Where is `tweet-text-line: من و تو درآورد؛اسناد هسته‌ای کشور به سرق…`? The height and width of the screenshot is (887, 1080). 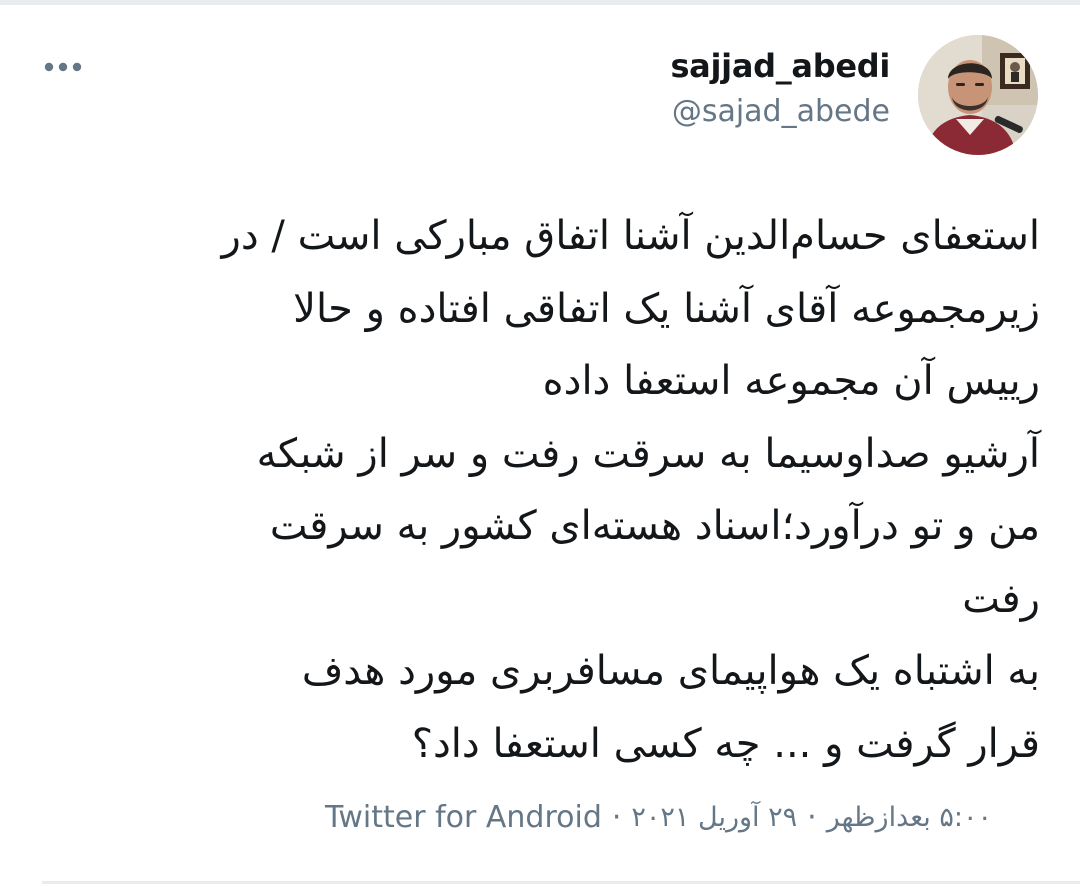 tweet-text-line: من و تو درآورد؛اسناد هسته‌ای کشور به سرق… is located at coordinates (654, 526).